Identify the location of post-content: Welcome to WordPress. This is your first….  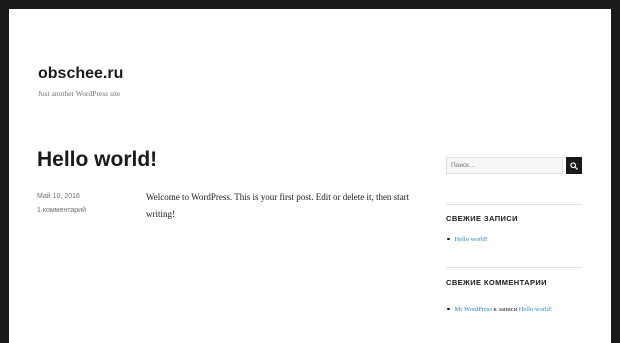
(278, 205).